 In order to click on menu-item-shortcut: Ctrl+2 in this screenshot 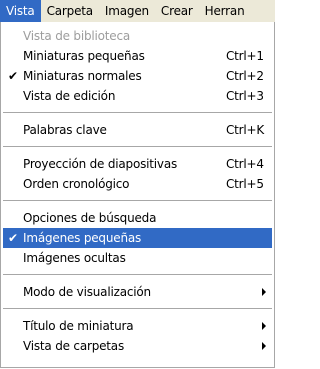, I will do `click(245, 76)`.